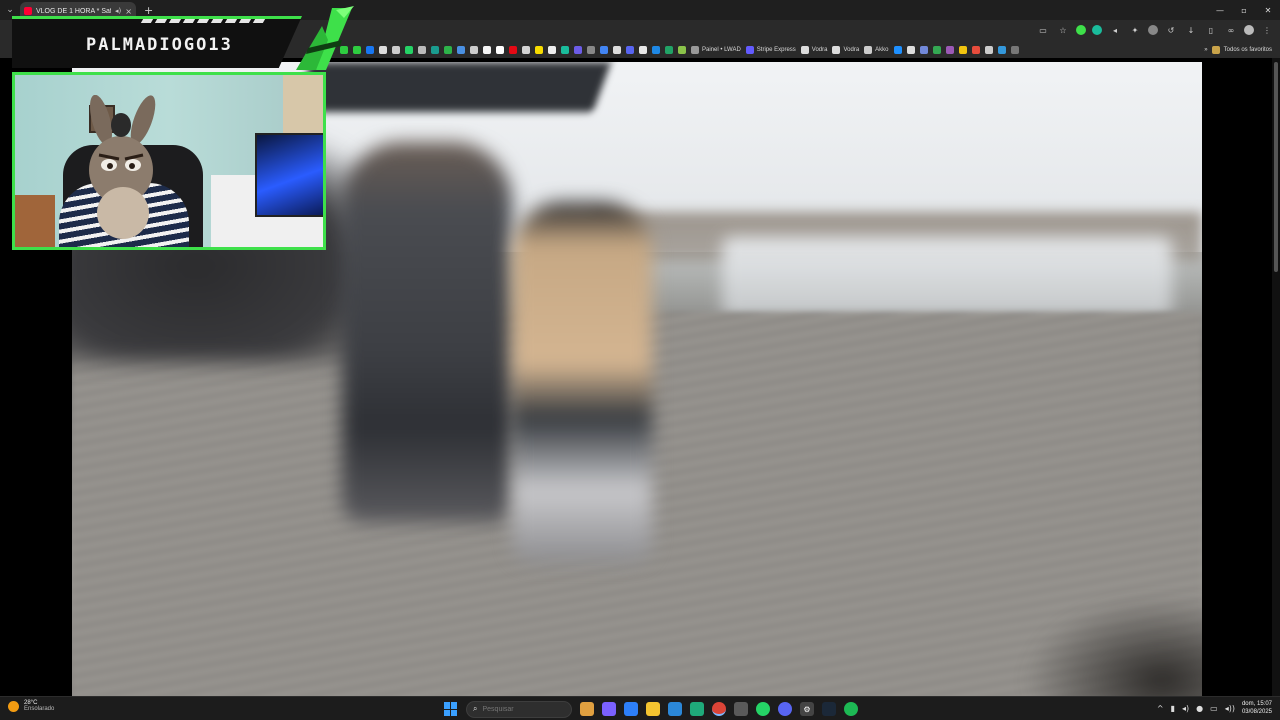 This screenshot has height=720, width=1280. I want to click on webcam-frame, so click(169, 161).